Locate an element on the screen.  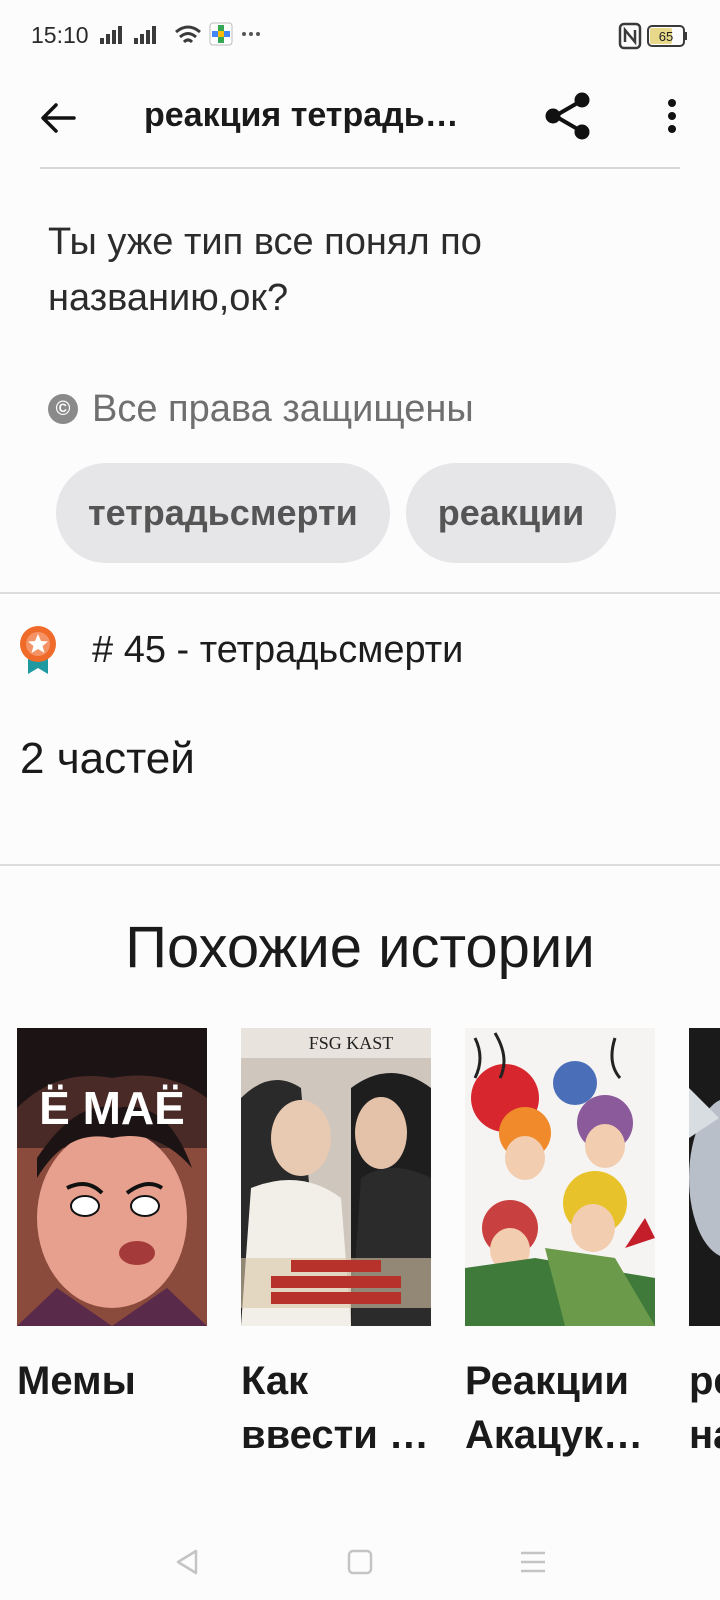
tag-list: тетрадьсмерти реакции is located at coordinates (336, 513).